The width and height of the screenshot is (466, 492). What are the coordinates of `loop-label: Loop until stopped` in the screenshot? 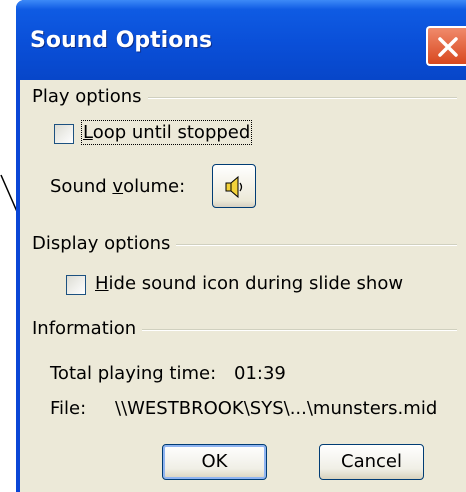 It's located at (166, 132).